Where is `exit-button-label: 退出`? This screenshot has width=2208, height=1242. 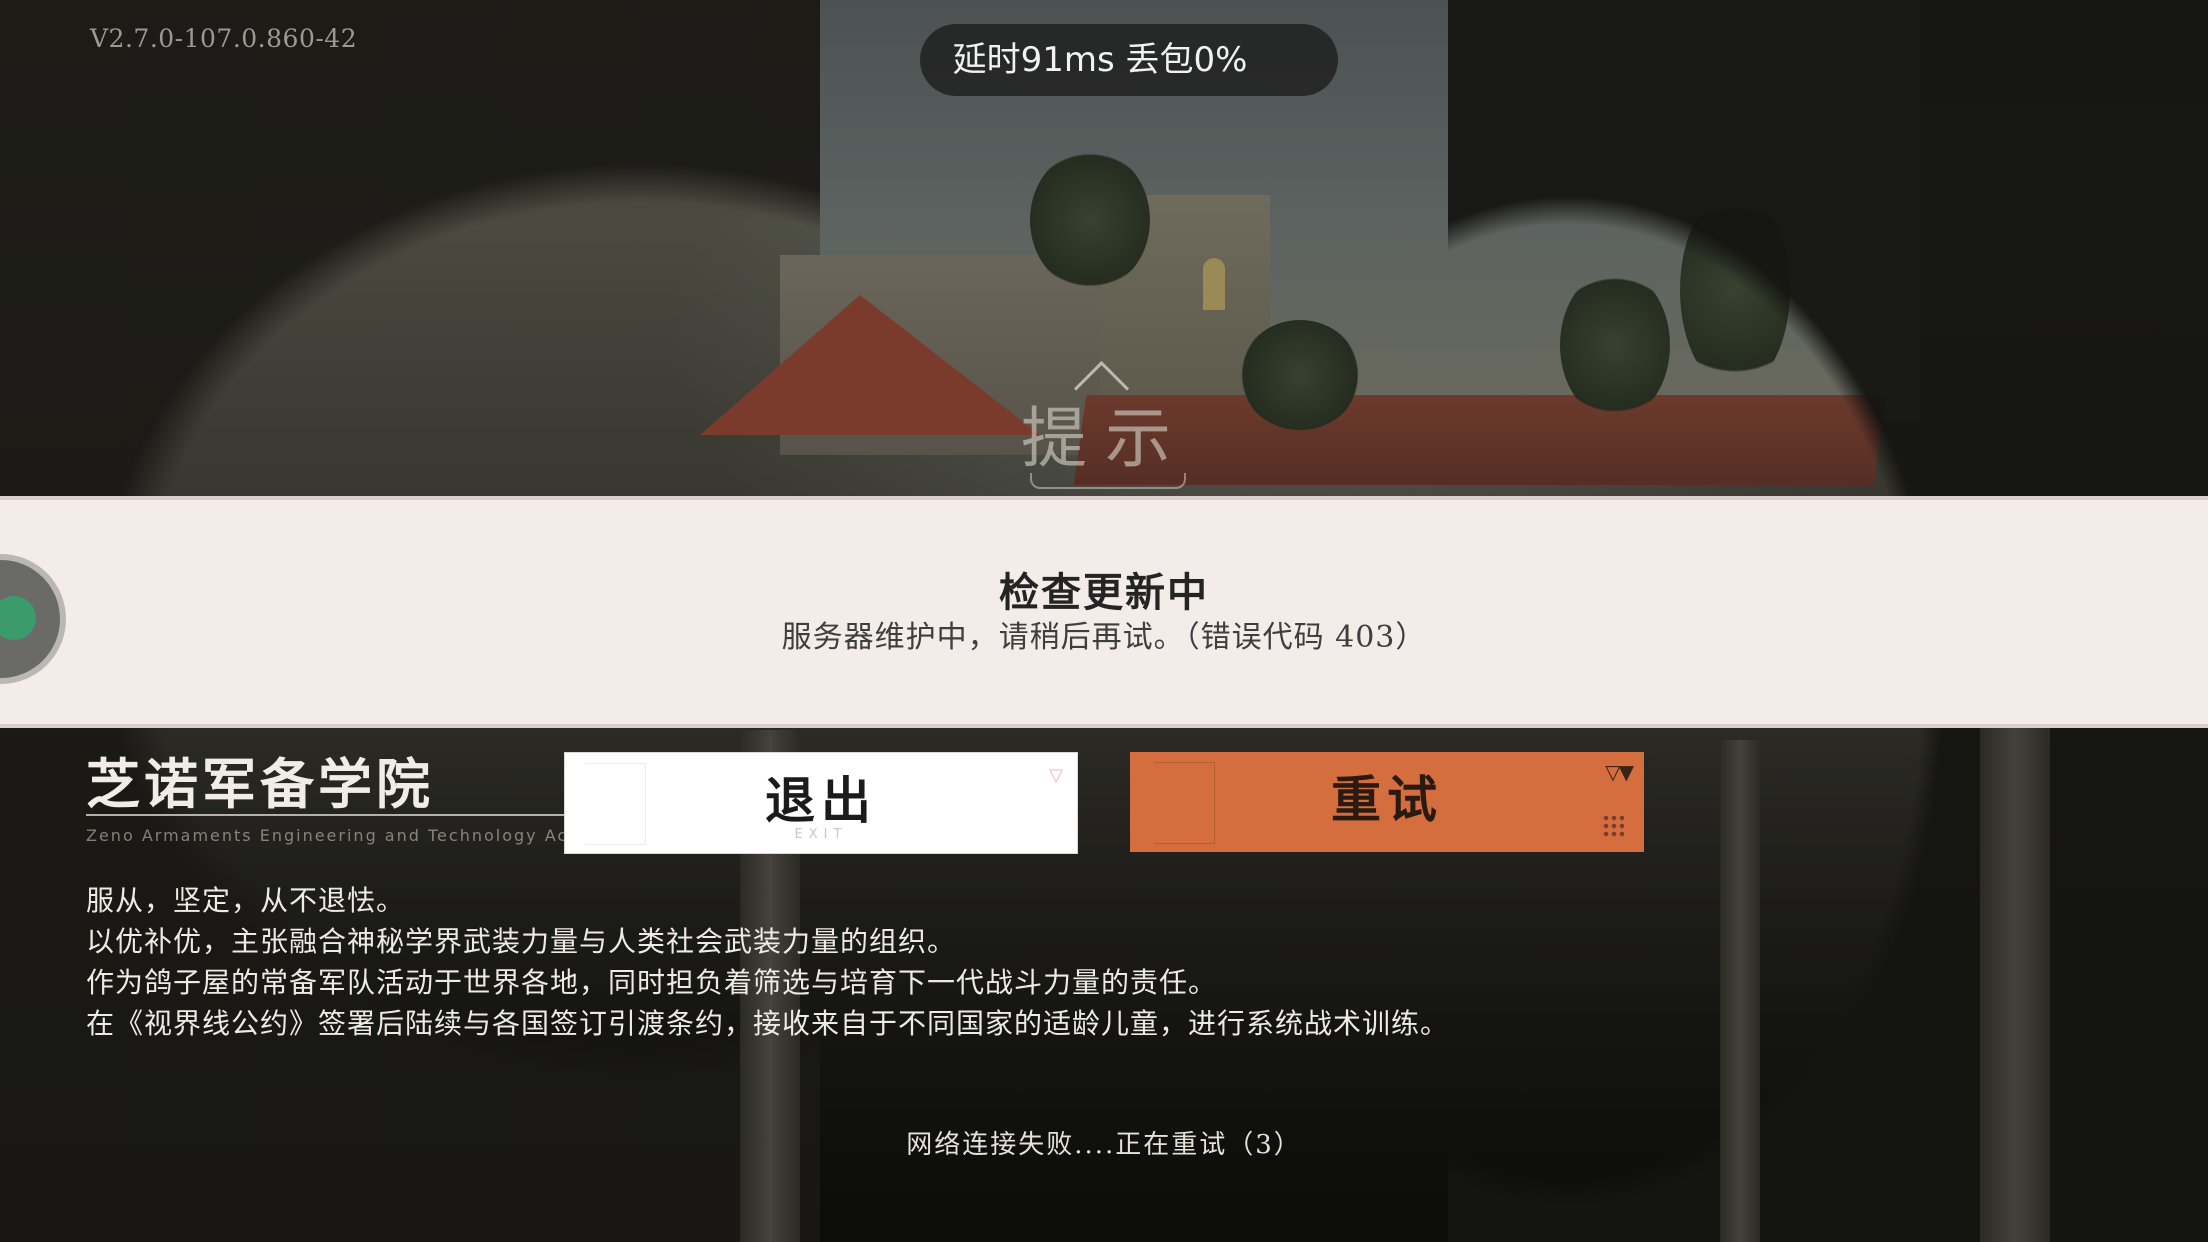 exit-button-label: 退出 is located at coordinates (821, 800).